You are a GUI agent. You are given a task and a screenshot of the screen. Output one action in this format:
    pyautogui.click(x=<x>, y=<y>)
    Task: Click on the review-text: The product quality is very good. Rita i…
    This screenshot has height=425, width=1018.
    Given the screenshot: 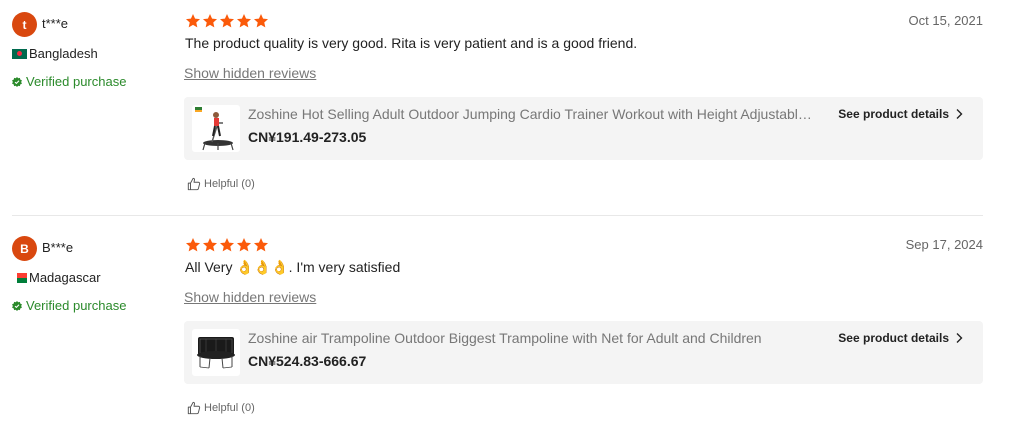 What is the action you would take?
    pyautogui.click(x=411, y=43)
    